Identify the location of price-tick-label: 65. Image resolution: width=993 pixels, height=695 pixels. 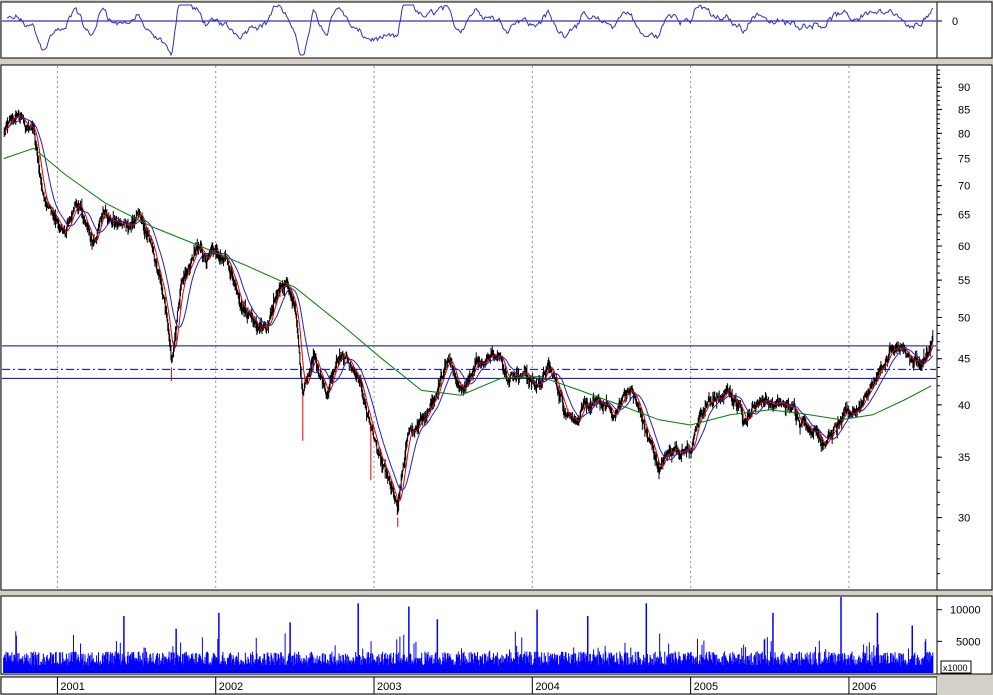
(964, 216).